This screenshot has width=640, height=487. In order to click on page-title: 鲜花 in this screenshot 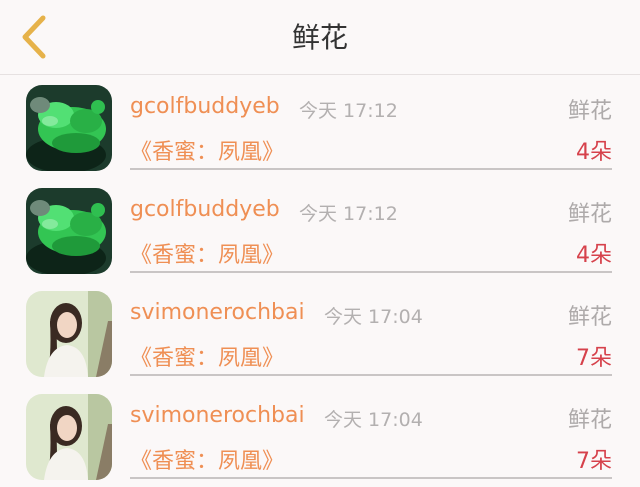, I will do `click(319, 37)`.